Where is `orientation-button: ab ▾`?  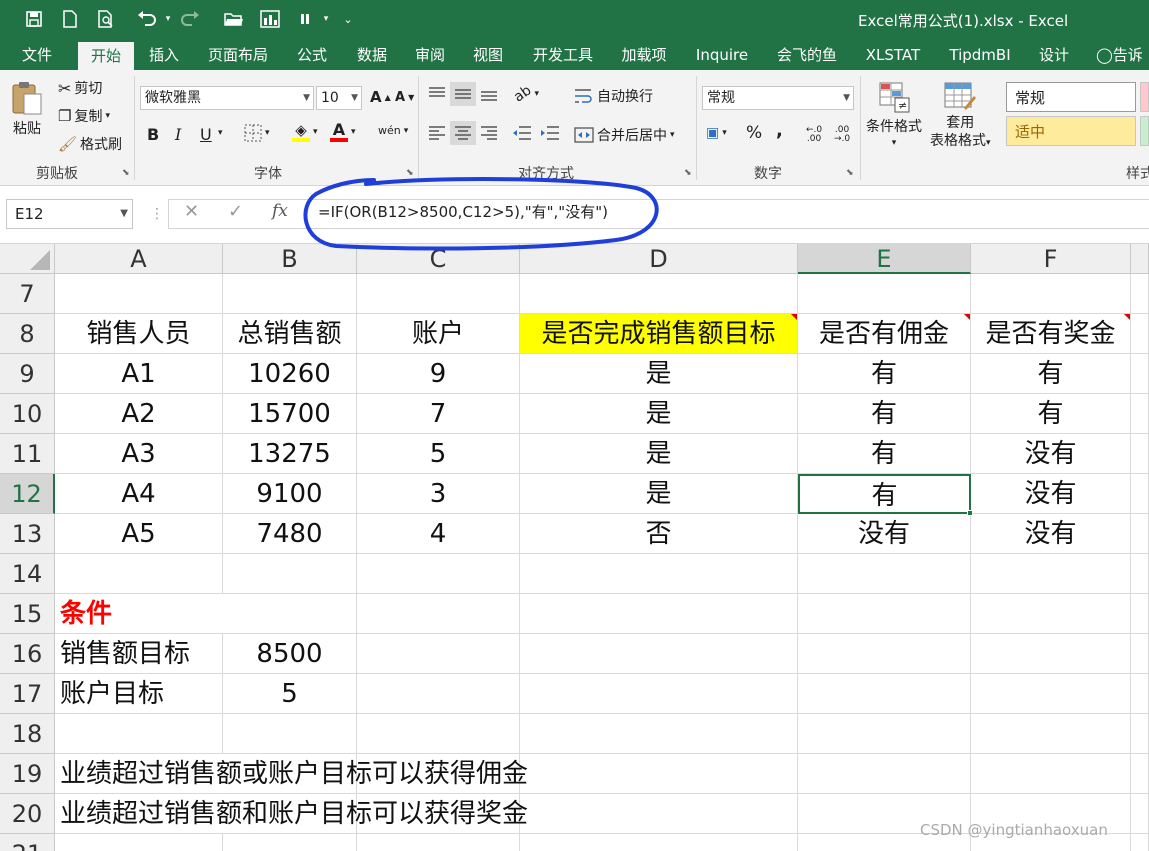
orientation-button: ab ▾ is located at coordinates (525, 93).